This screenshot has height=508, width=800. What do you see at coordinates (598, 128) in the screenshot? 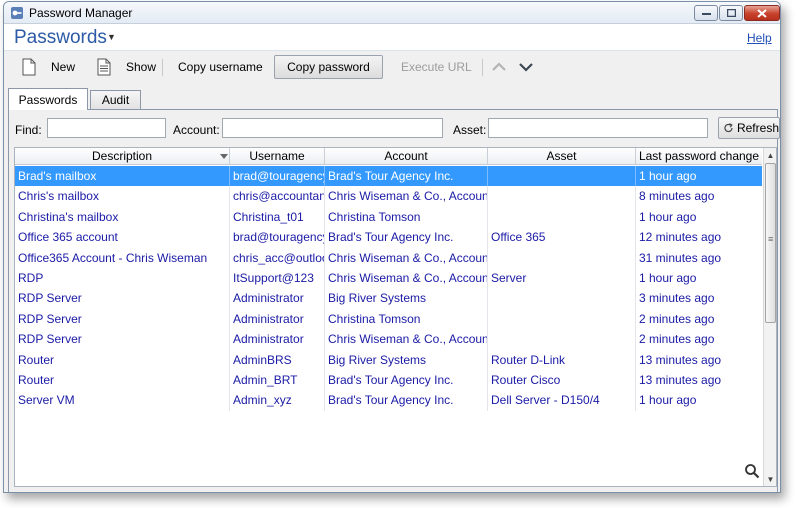
I see `asset-filter-input` at bounding box center [598, 128].